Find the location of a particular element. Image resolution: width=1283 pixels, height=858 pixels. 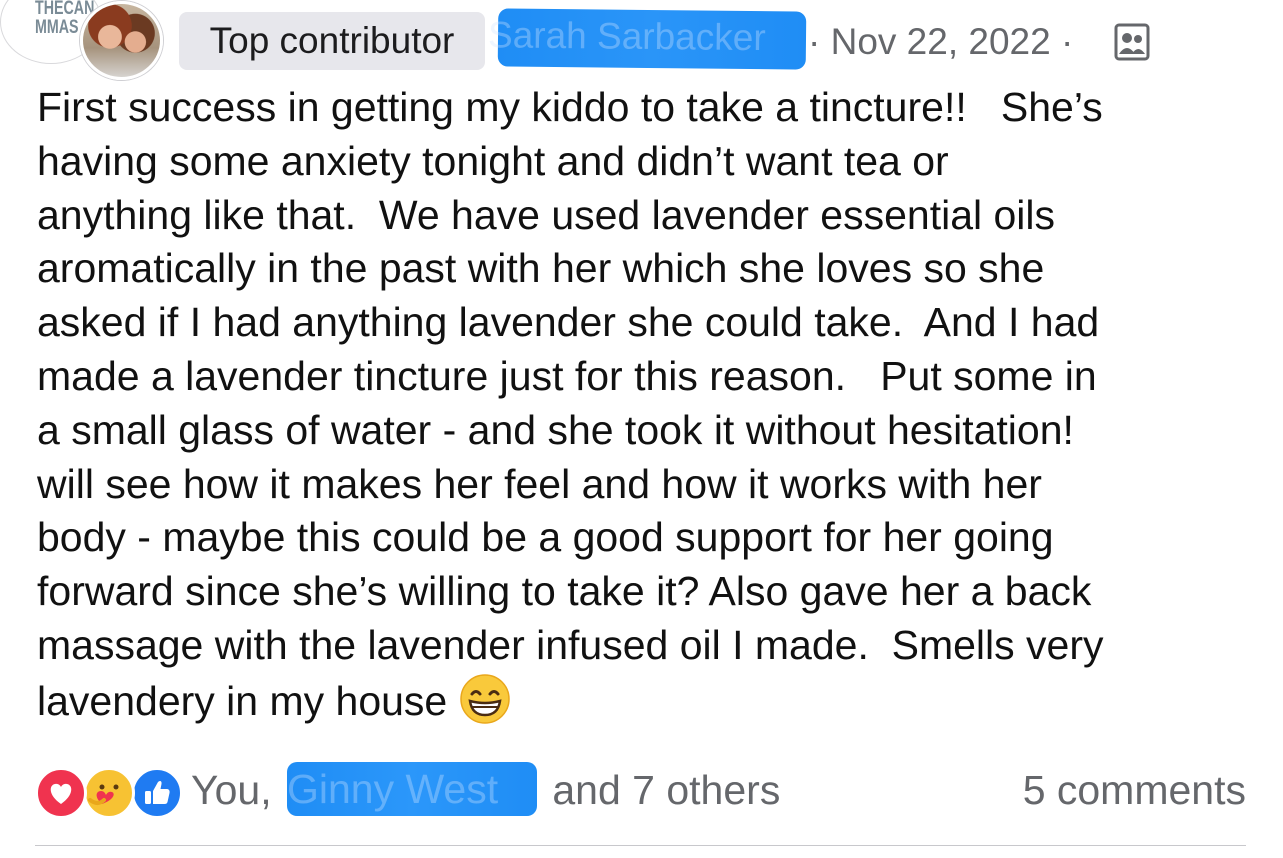

grinning-face-emoji is located at coordinates (484, 699).